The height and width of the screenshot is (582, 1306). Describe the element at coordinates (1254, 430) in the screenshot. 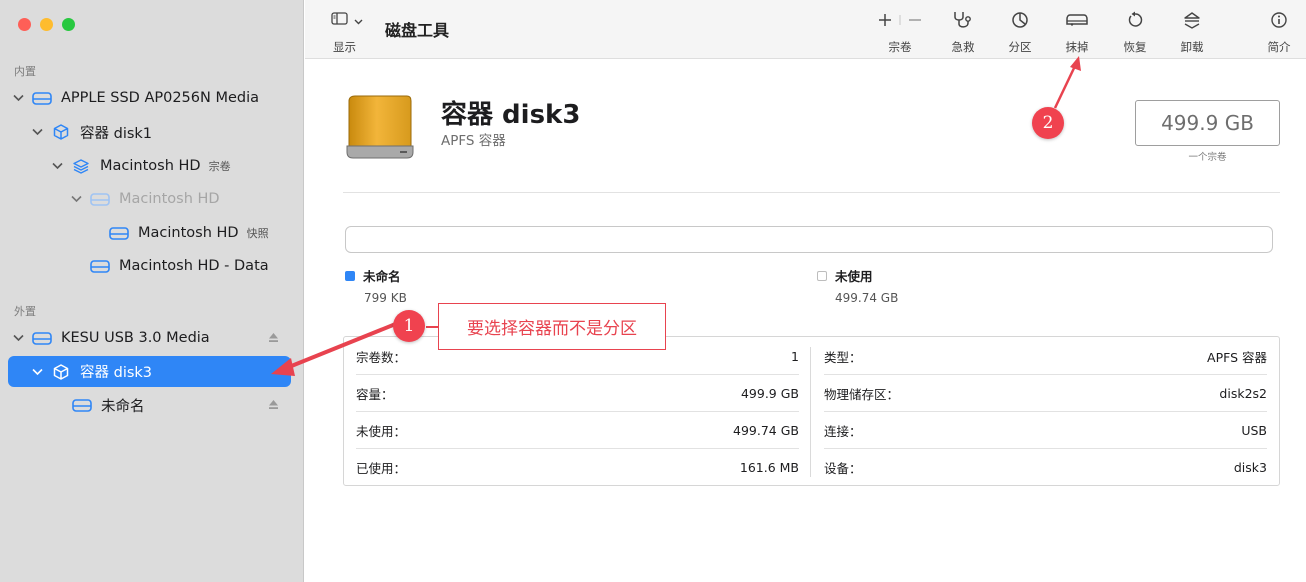

I see `info-value: USB` at that location.